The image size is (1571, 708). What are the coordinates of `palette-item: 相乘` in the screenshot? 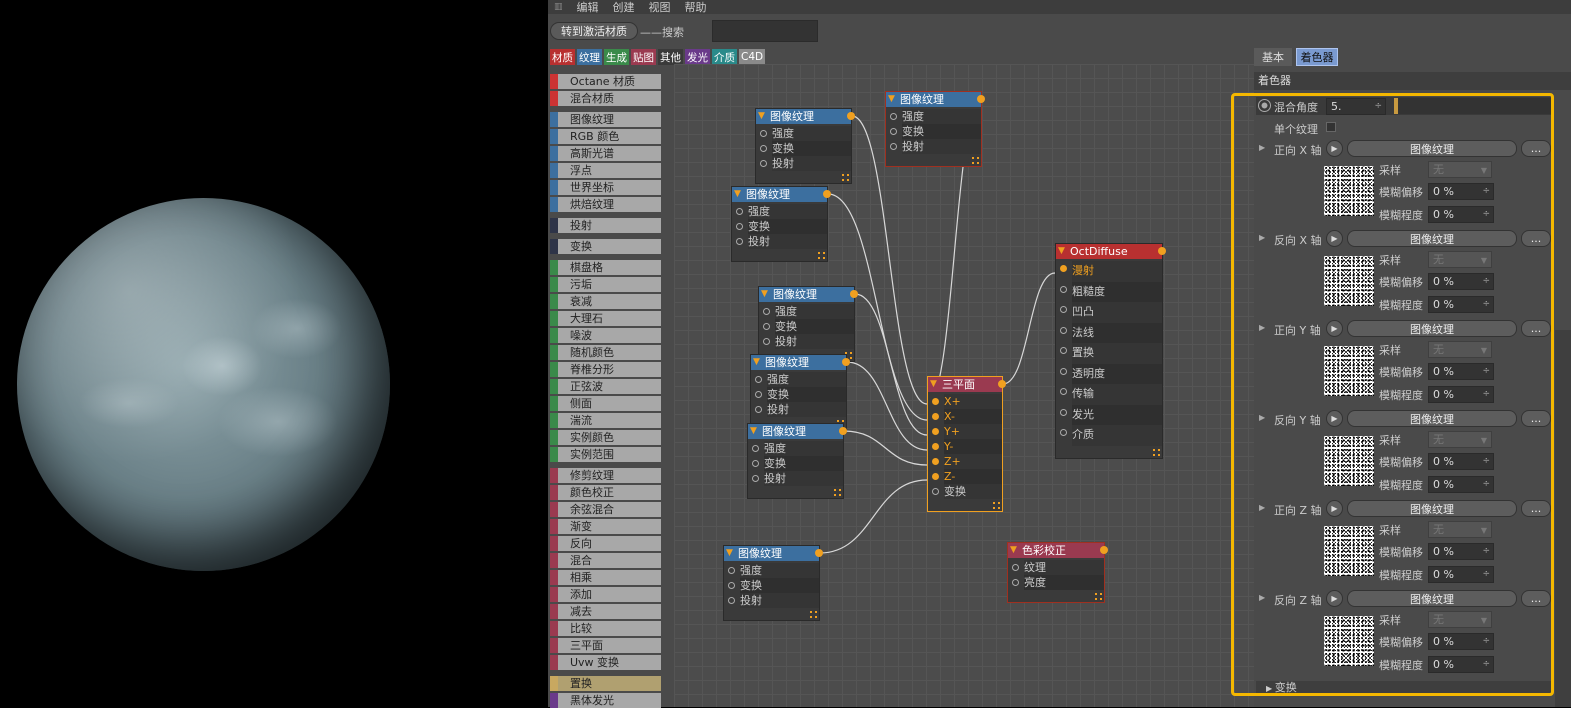 It's located at (605, 577).